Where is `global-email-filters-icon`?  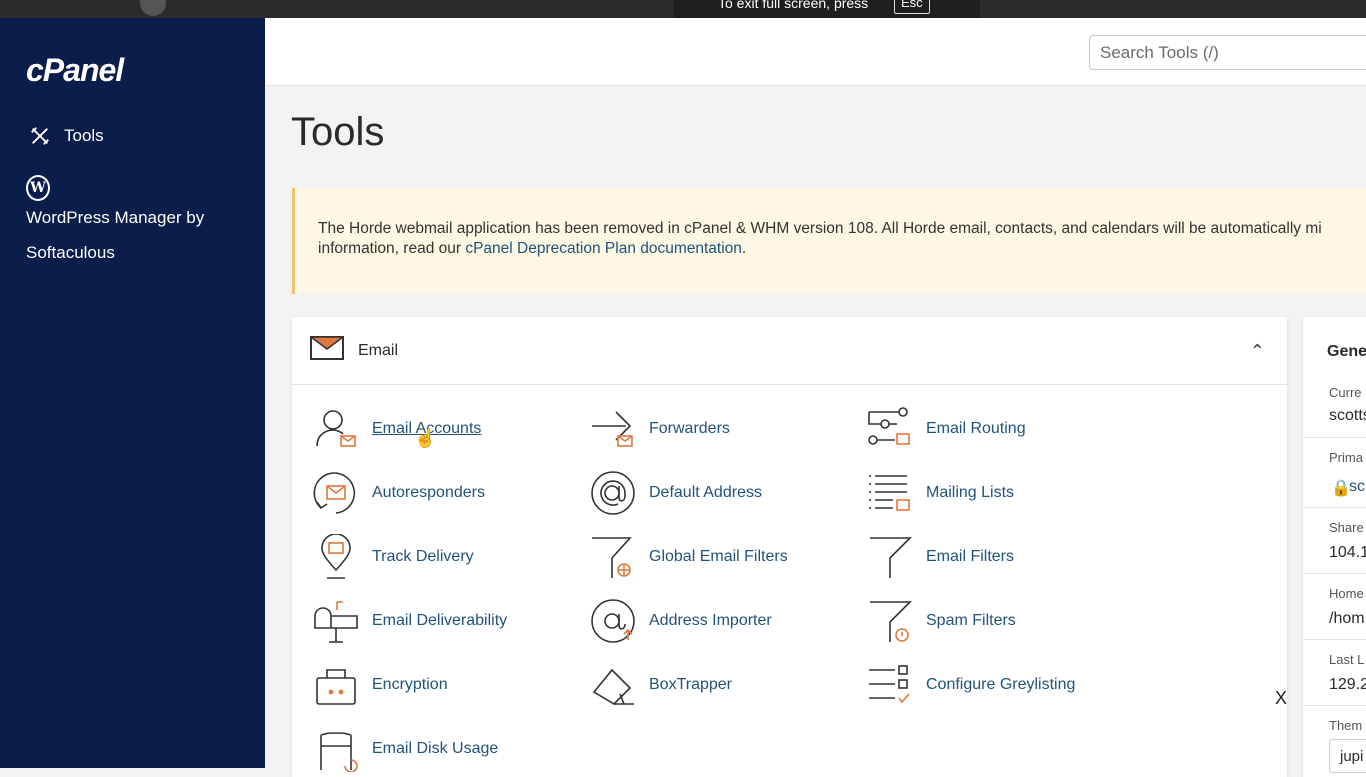 global-email-filters-icon is located at coordinates (613, 557).